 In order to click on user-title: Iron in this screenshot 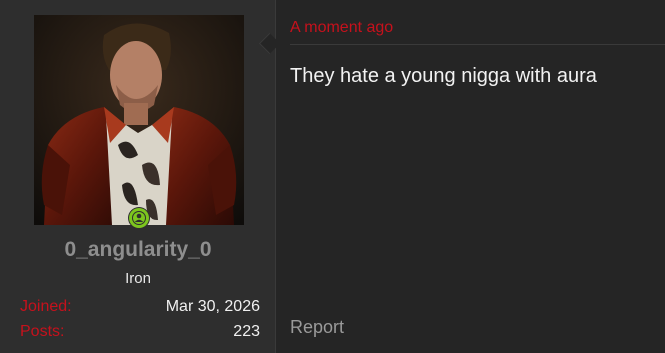, I will do `click(138, 278)`.